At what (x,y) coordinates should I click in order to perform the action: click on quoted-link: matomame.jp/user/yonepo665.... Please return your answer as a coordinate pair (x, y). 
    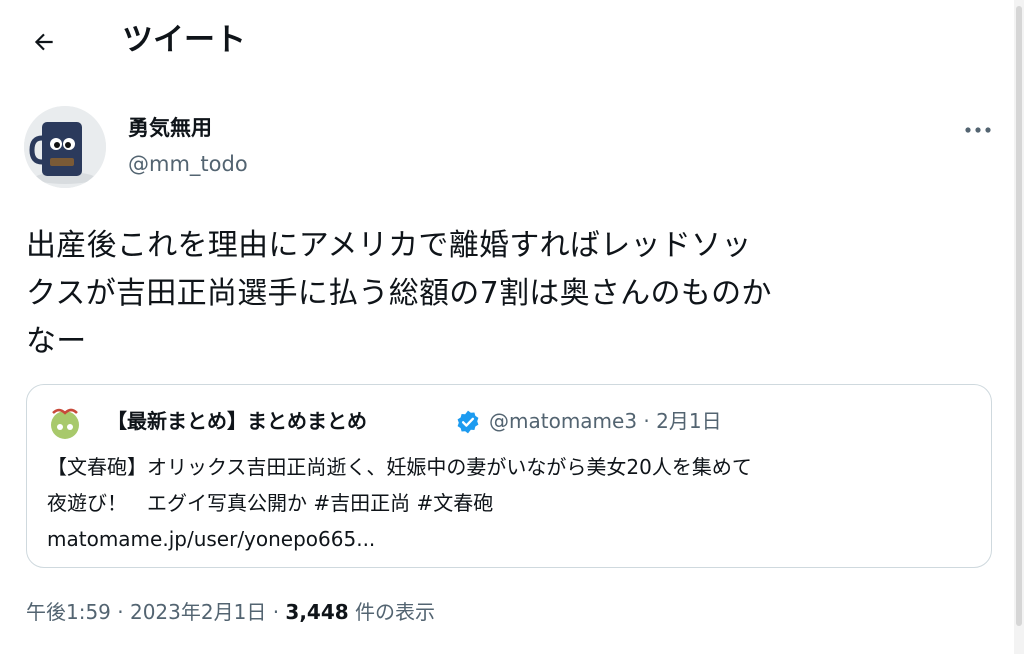
    Looking at the image, I should click on (512, 539).